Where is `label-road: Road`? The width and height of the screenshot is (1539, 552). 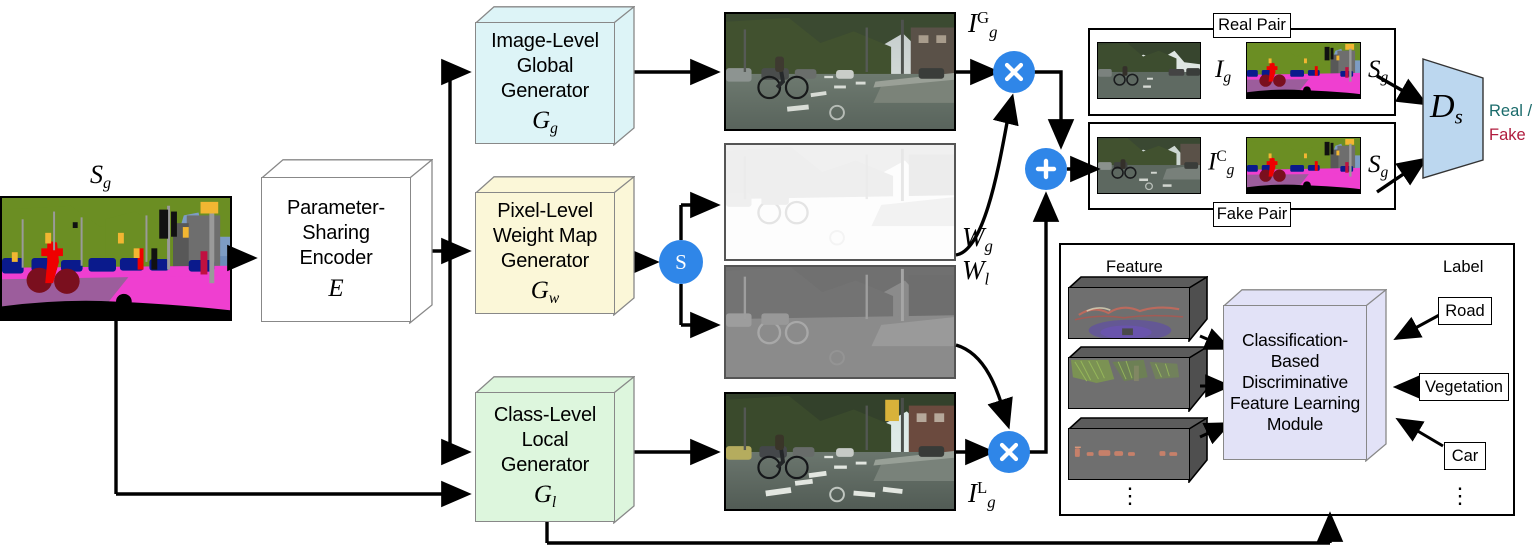 label-road: Road is located at coordinates (1465, 311).